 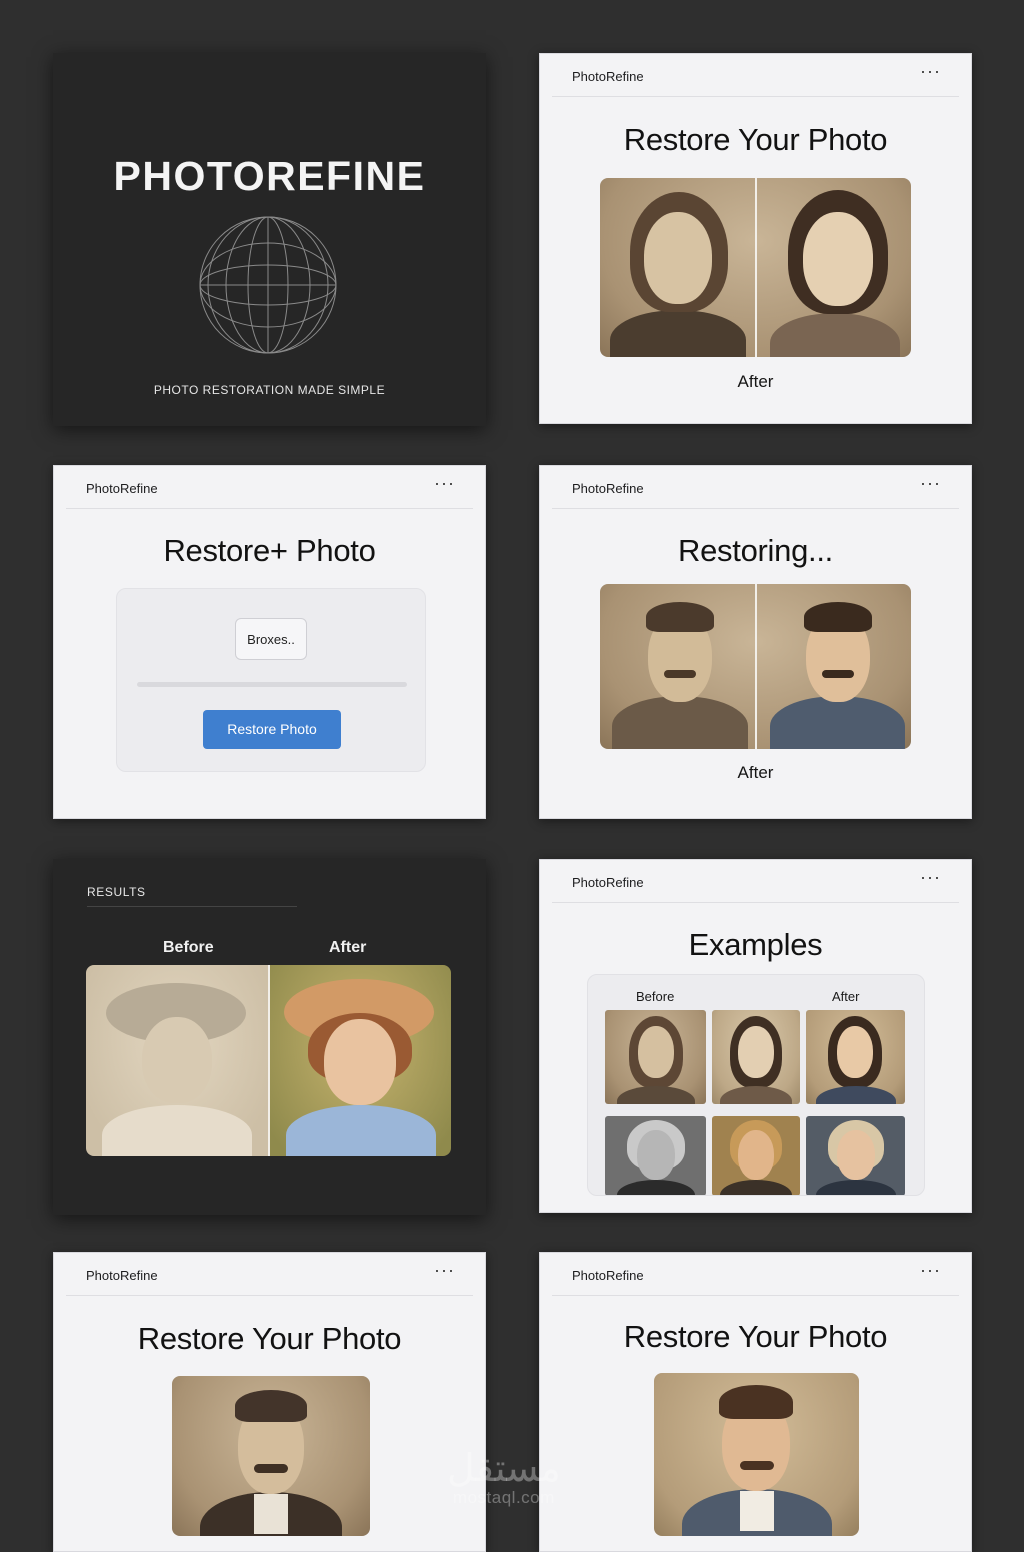 I want to click on results-heading: RESULTS, so click(x=116, y=892).